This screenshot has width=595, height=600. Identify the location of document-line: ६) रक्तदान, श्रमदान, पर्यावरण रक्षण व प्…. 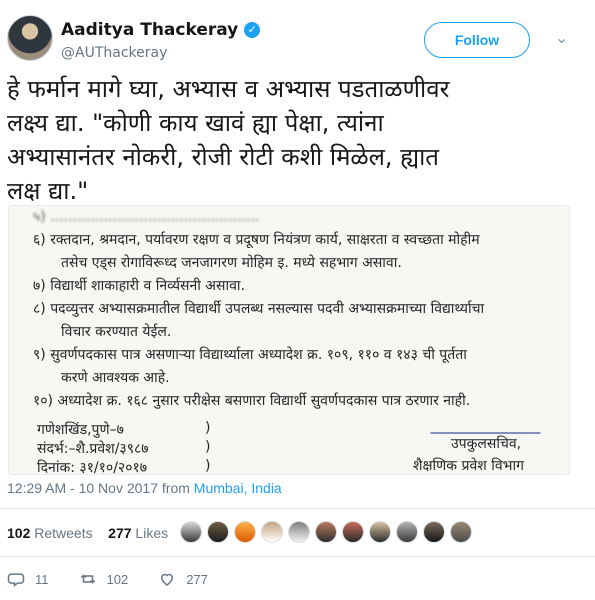
(256, 240).